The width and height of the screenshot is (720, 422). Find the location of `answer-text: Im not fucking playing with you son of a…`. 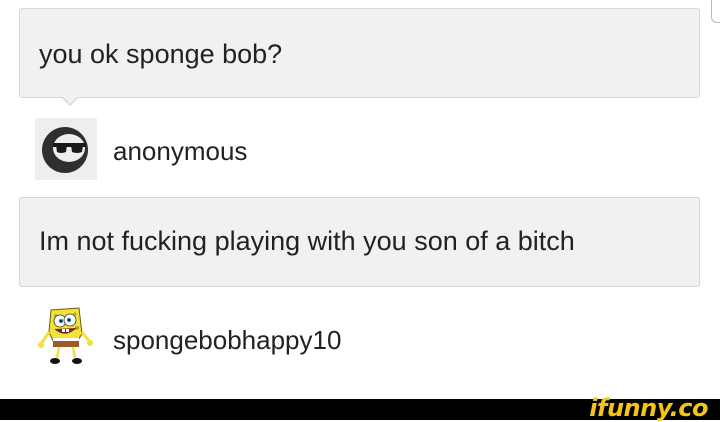

answer-text: Im not fucking playing with you son of a… is located at coordinates (307, 241).